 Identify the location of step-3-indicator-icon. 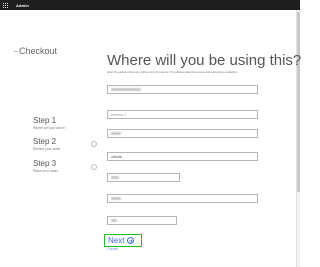
(94, 167).